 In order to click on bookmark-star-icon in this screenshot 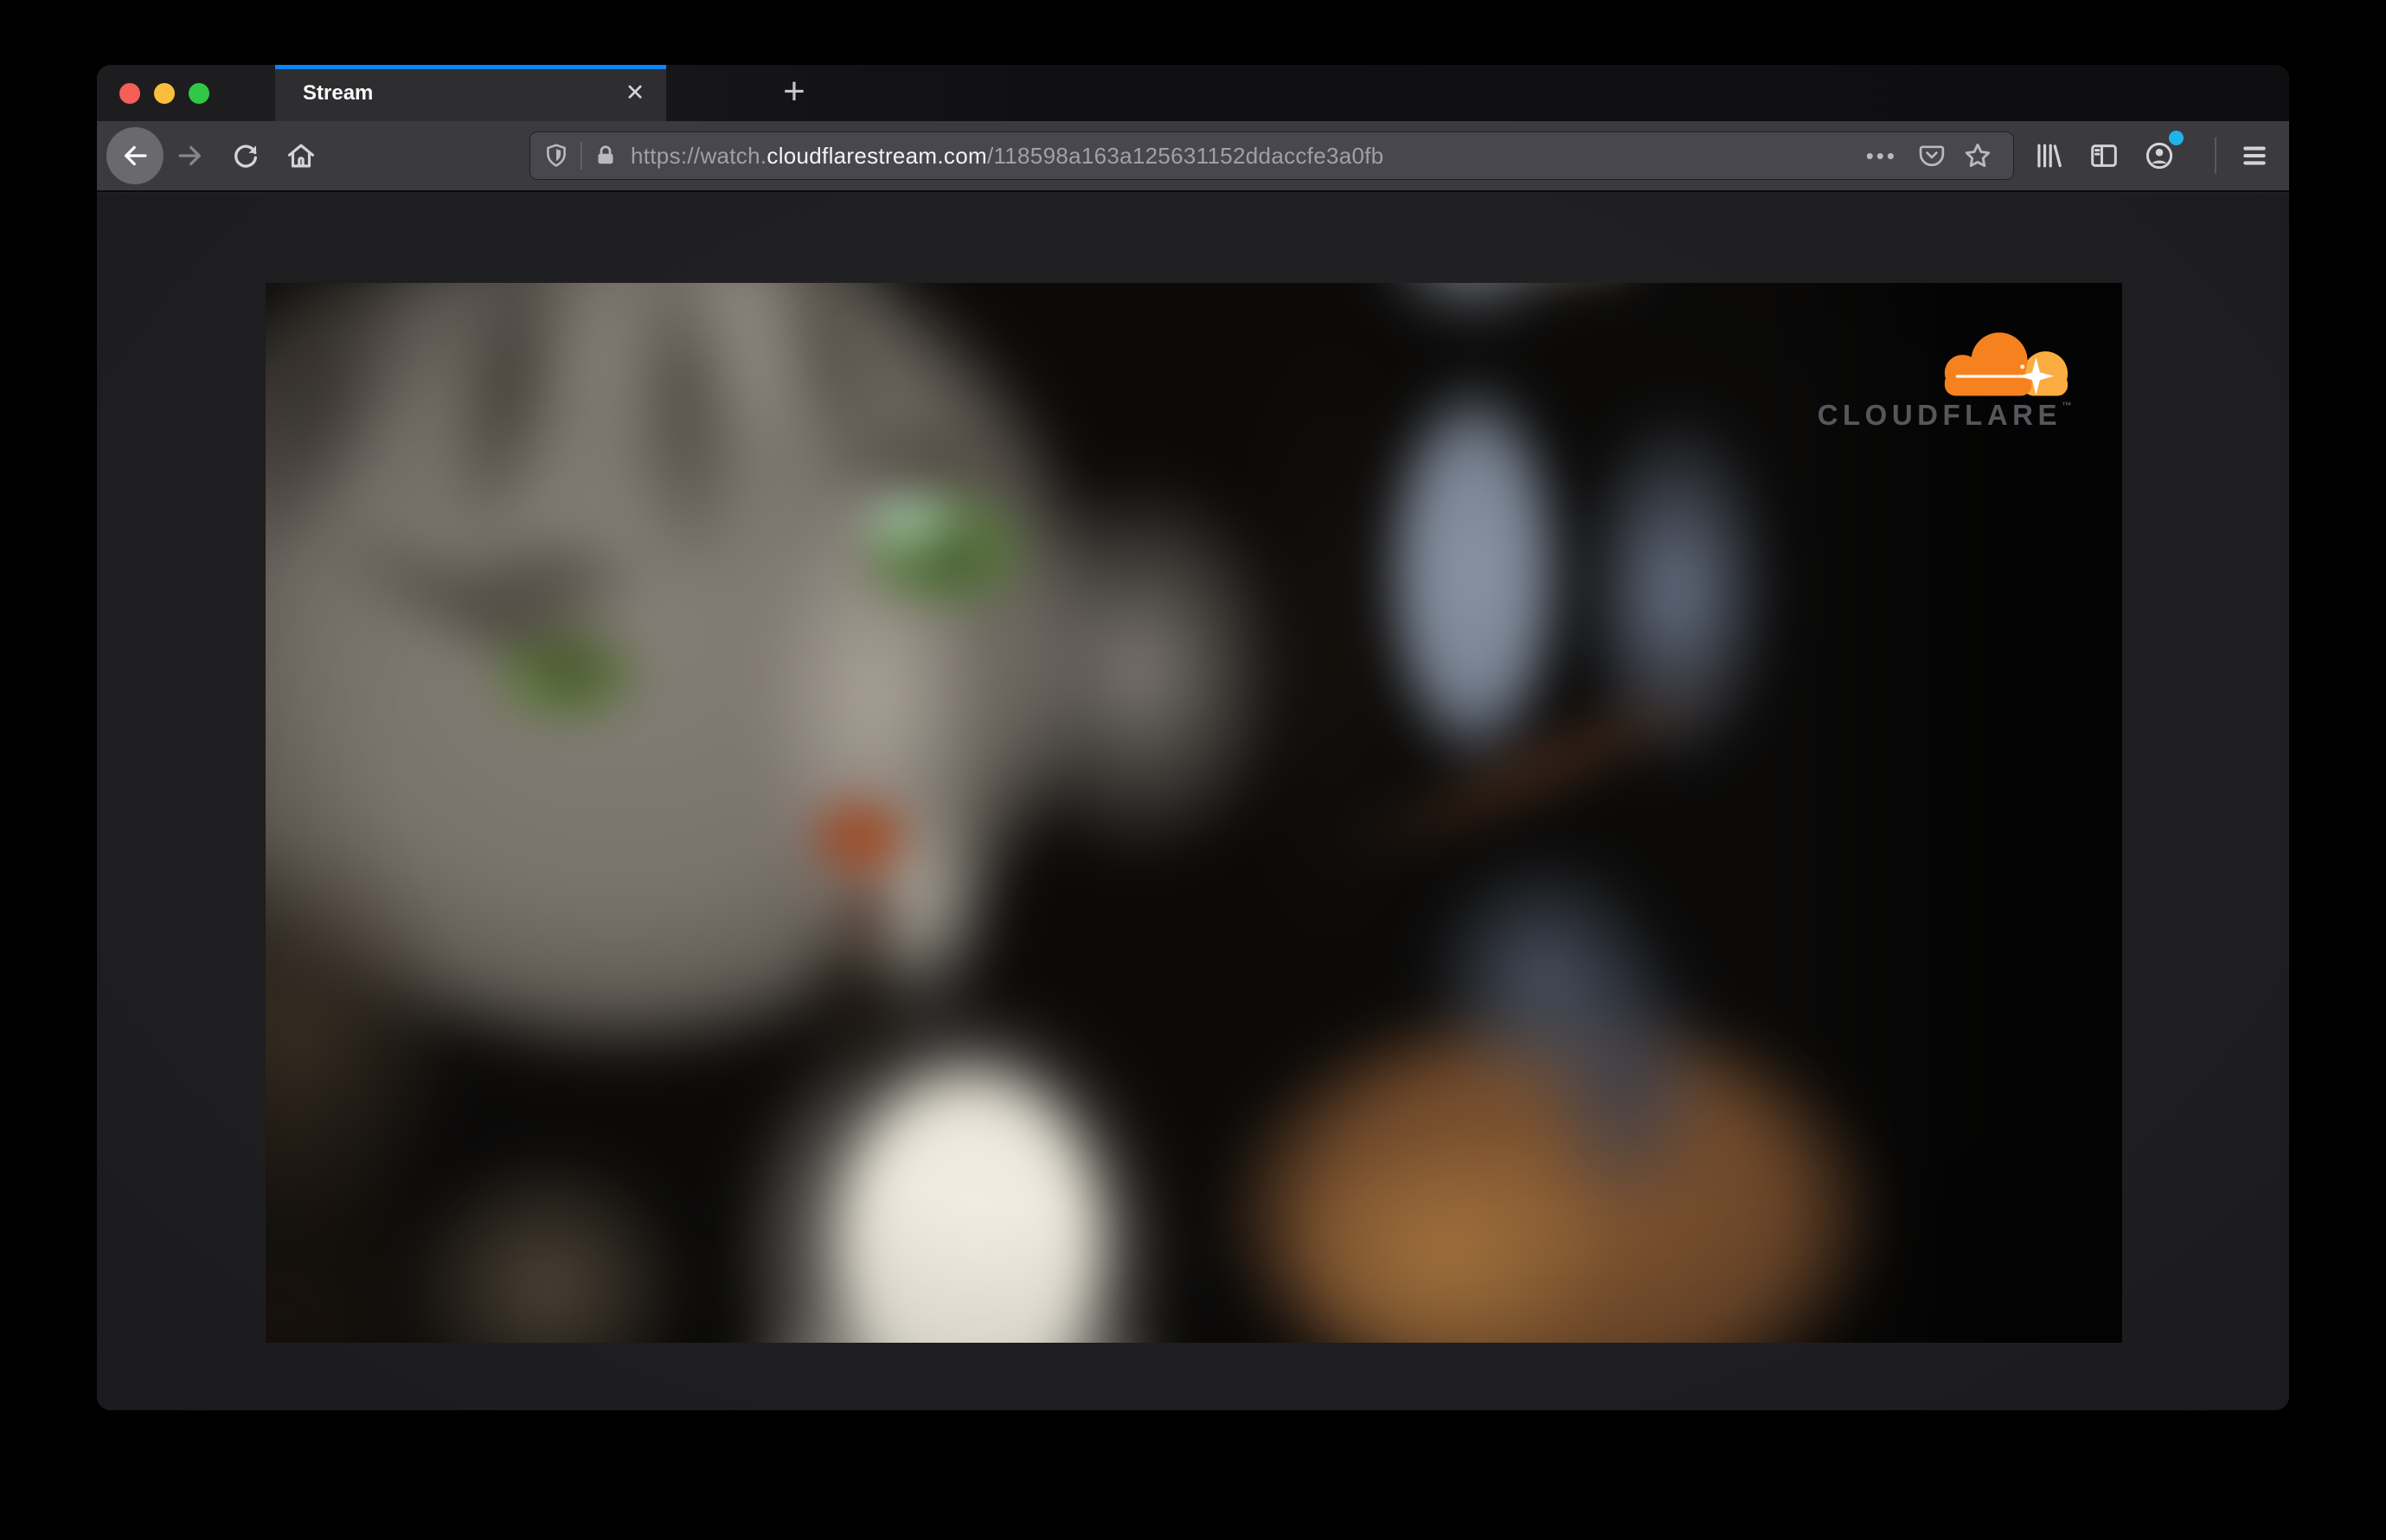, I will do `click(1978, 155)`.